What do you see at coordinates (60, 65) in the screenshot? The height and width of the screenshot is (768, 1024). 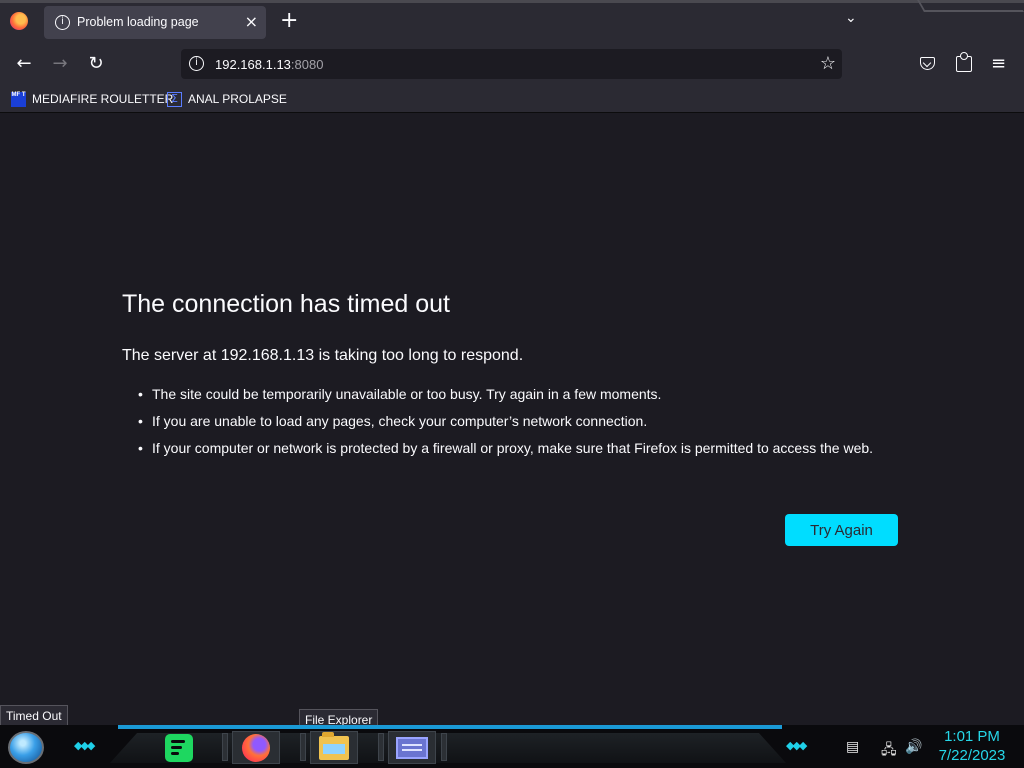 I see `forward-button: →` at bounding box center [60, 65].